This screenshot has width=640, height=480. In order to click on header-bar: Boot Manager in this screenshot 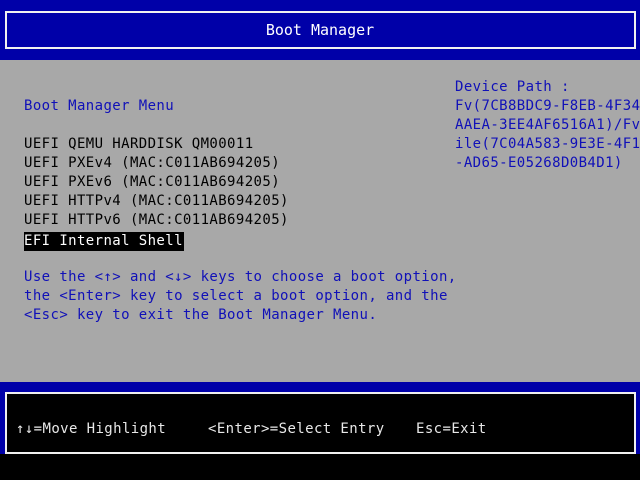, I will do `click(320, 30)`.